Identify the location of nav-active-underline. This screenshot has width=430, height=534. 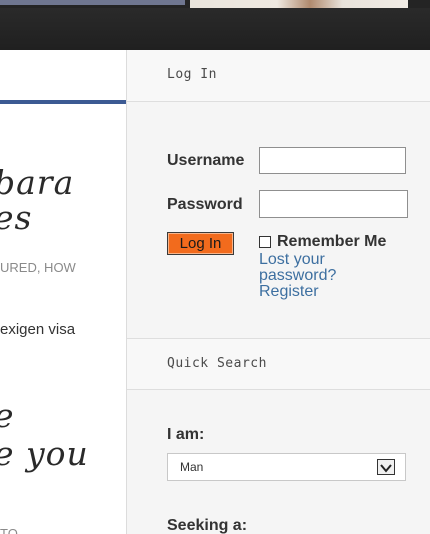
(63, 102).